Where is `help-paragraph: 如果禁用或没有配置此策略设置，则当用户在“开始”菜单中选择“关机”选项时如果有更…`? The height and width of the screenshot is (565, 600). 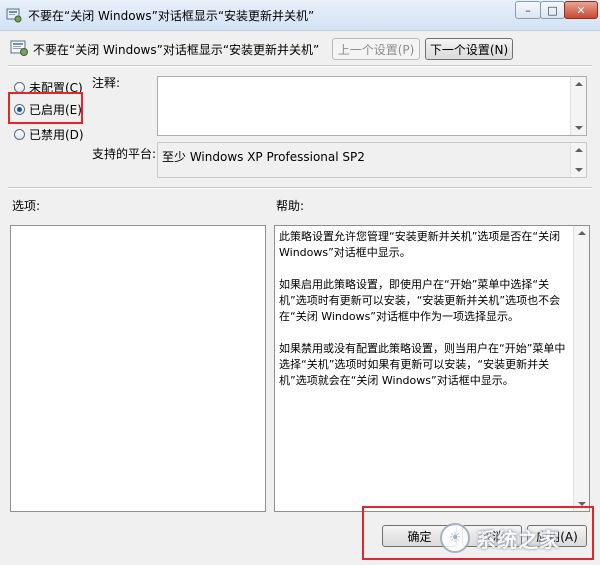 help-paragraph: 如果禁用或没有配置此策略设置，则当用户在“开始”菜单中选择“关机”选项时如果有更… is located at coordinates (422, 364).